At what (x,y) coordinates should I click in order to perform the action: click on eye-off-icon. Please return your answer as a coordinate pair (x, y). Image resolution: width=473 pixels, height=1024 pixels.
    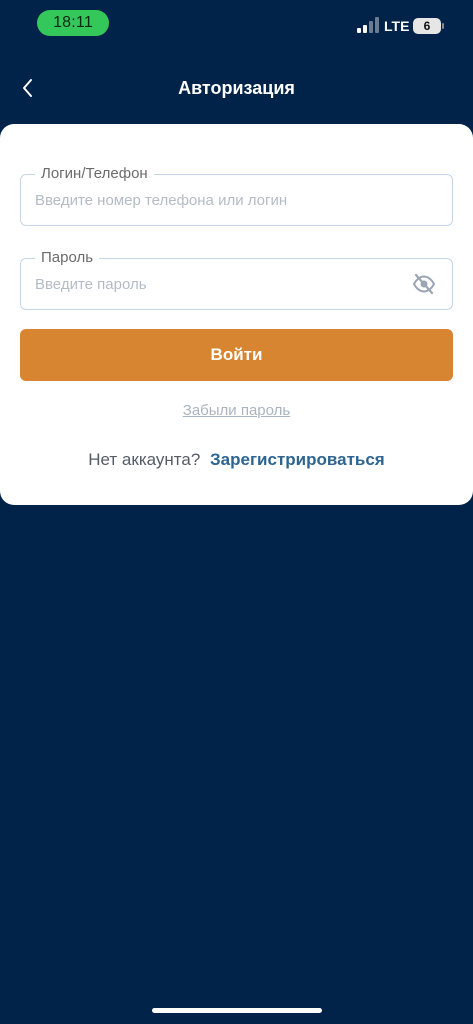
    Looking at the image, I should click on (424, 284).